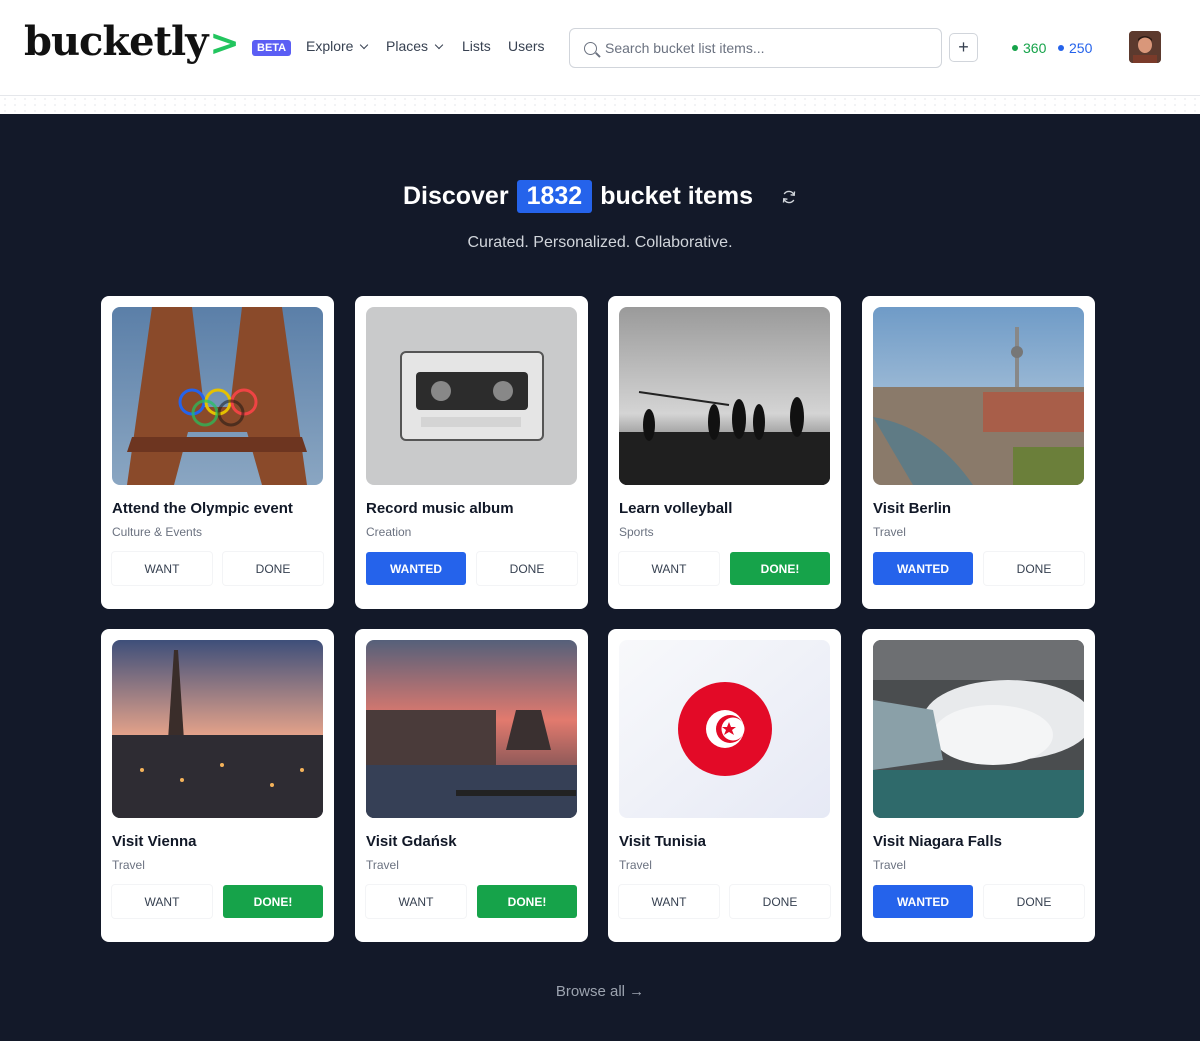  I want to click on card-title: Visit Niagara Falls, so click(937, 841).